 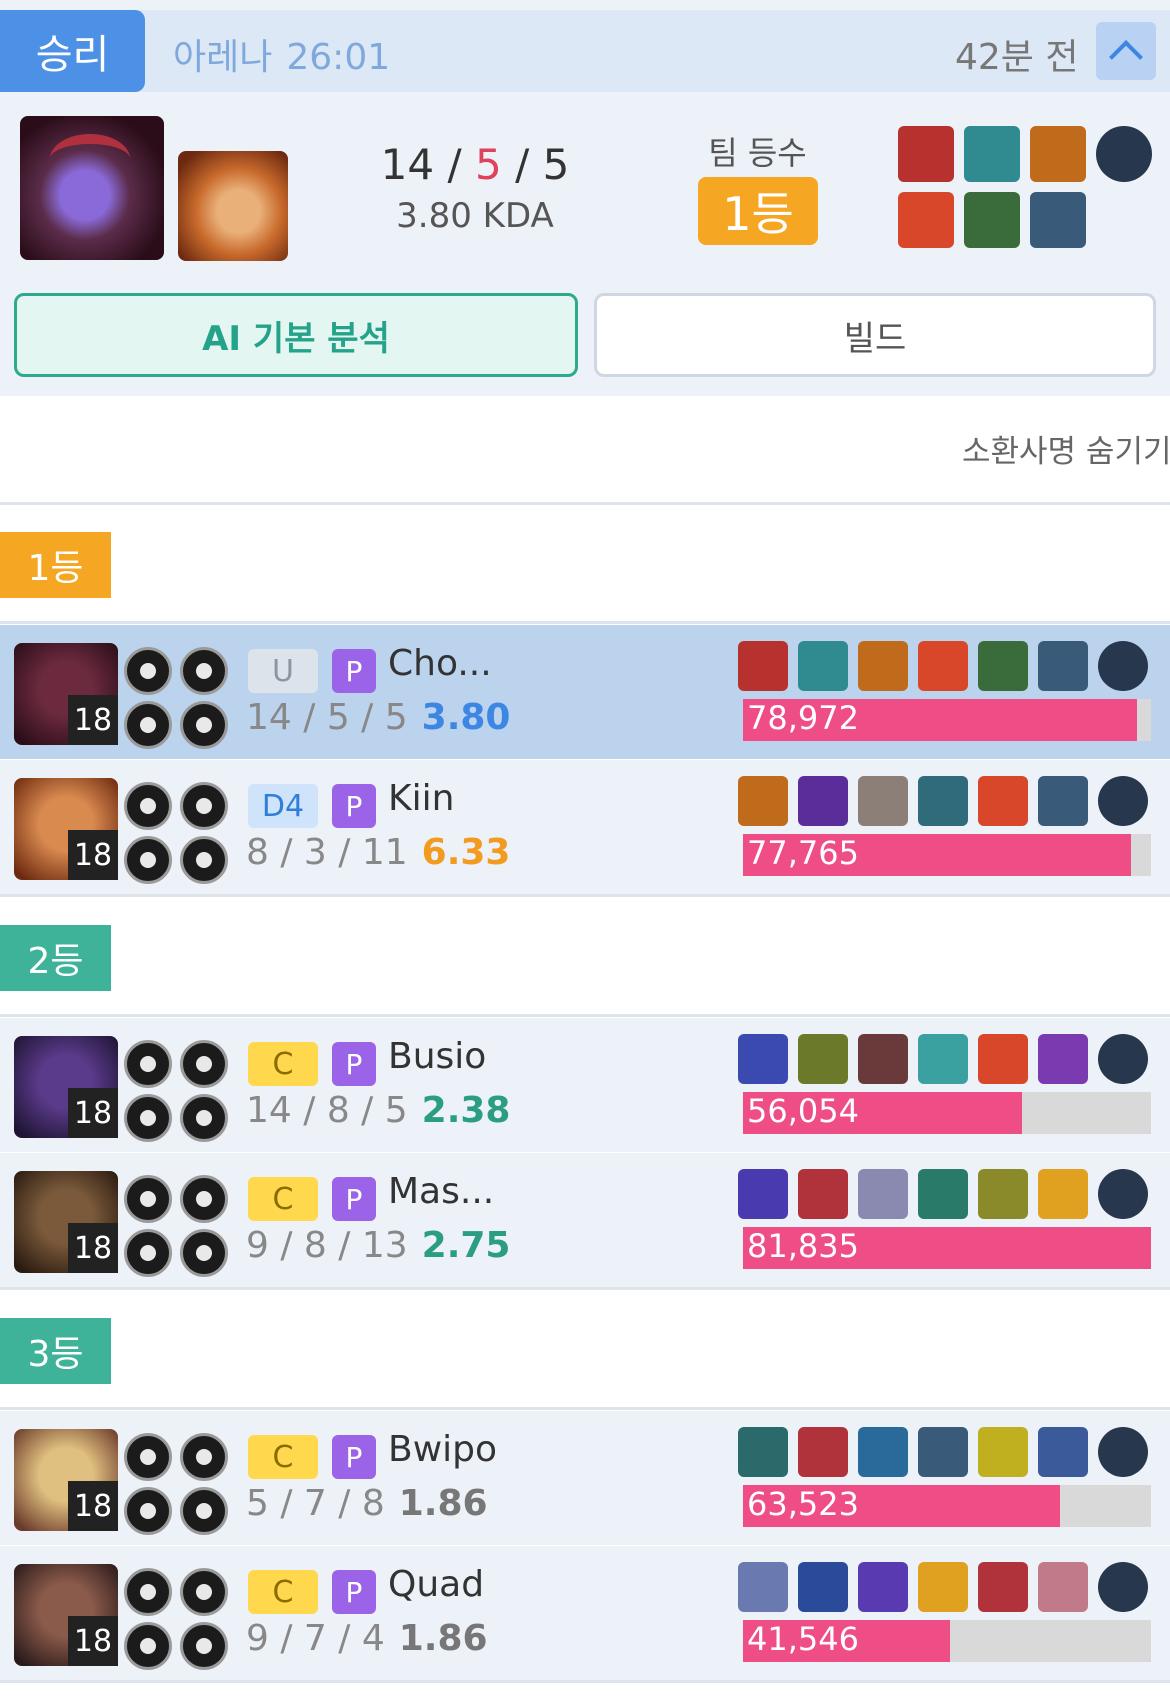 What do you see at coordinates (421, 798) in the screenshot?
I see `summoner-name: Kiin` at bounding box center [421, 798].